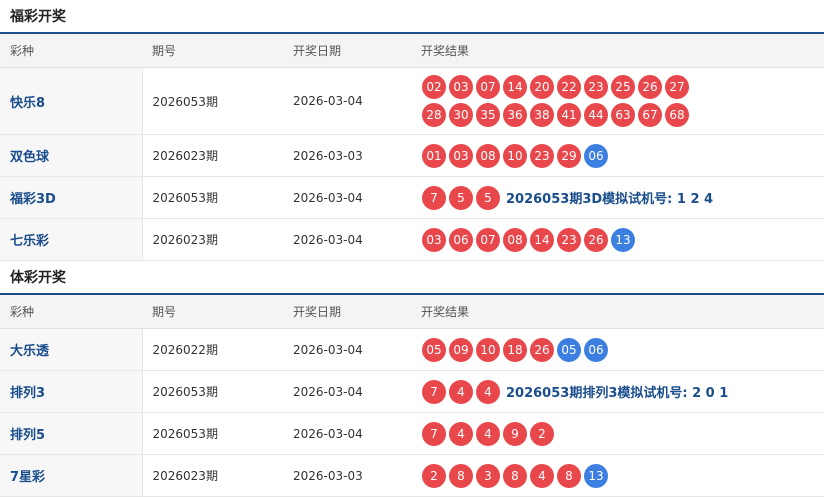  I want to click on table-row: 双色球 2026023期 2026-03-03 01 03 08 10 23 29 06, so click(412, 155).